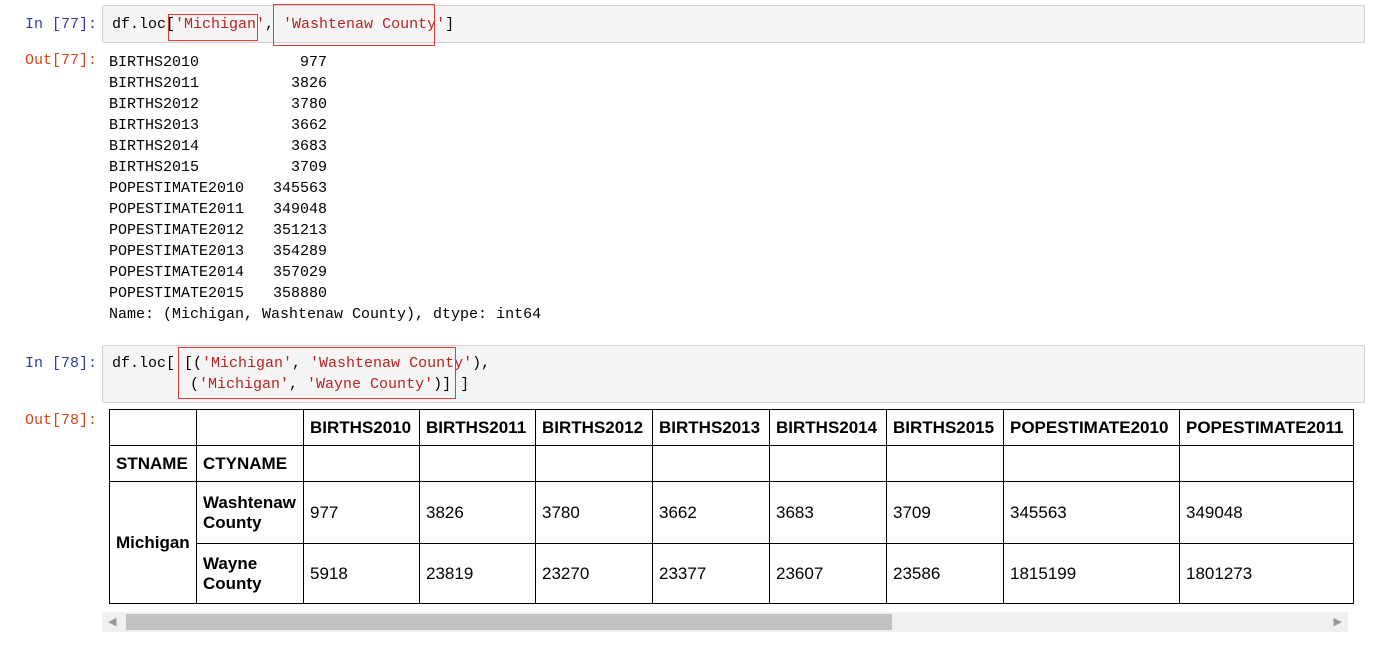 This screenshot has width=1393, height=656. I want to click on table-cell: 3709, so click(945, 512).